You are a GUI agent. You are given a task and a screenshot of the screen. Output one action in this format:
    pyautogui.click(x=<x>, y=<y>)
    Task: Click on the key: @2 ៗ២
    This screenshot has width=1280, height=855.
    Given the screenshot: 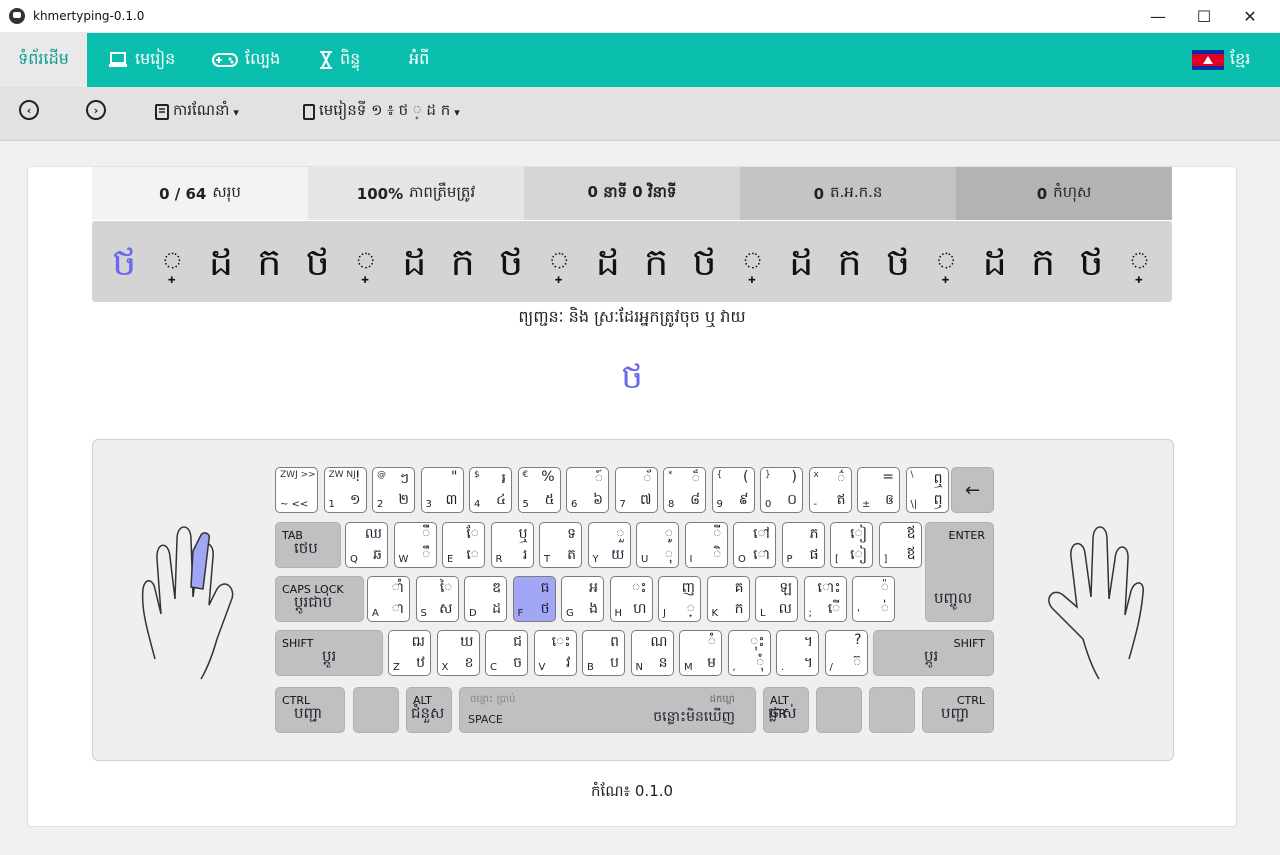 What is the action you would take?
    pyautogui.click(x=393, y=490)
    